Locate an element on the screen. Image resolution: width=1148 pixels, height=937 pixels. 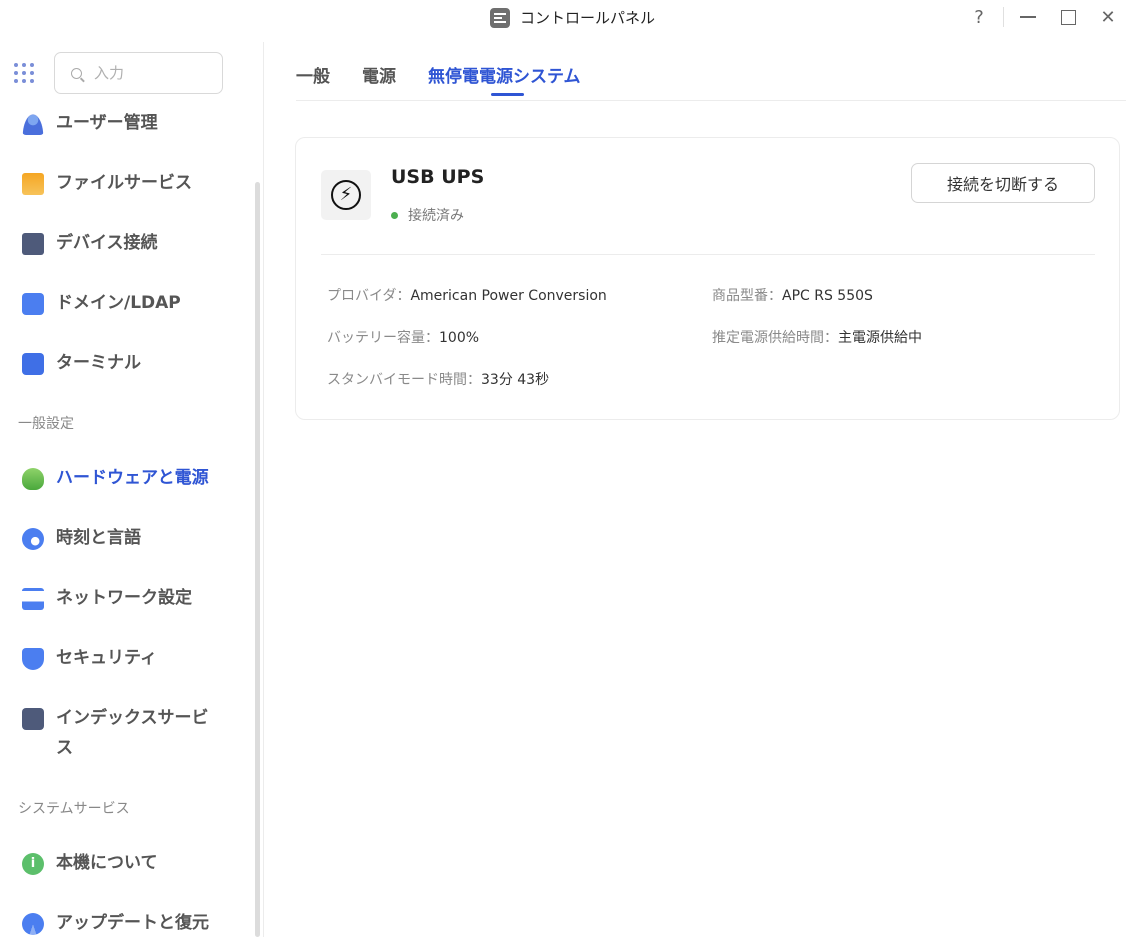
tab-bar: 一般 電源 無停電電源システム is located at coordinates (438, 74).